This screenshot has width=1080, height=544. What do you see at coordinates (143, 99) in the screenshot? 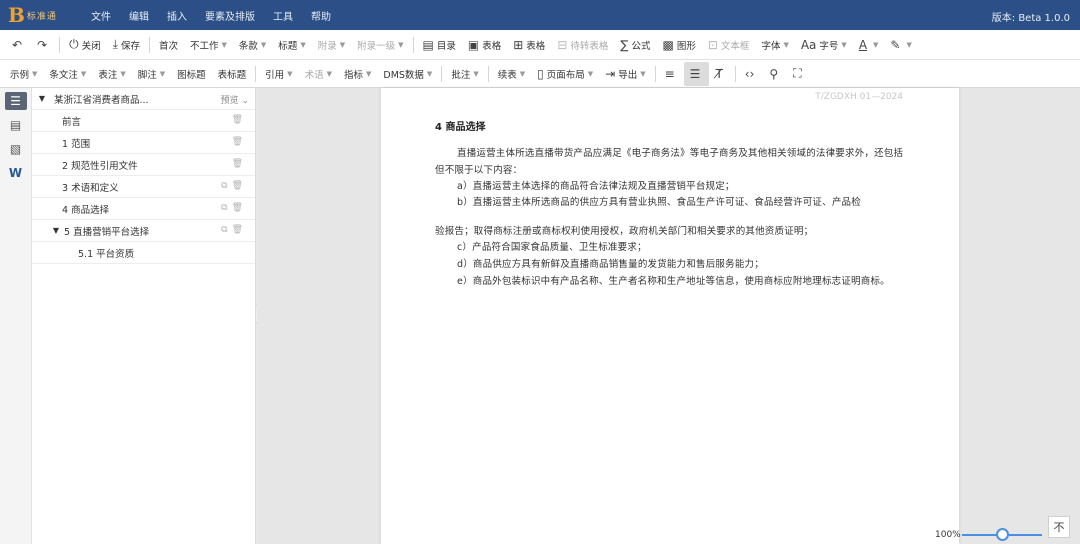
I see `outline-root: ▼ 某浙江省消费者商品... 预览 ⌄` at bounding box center [143, 99].